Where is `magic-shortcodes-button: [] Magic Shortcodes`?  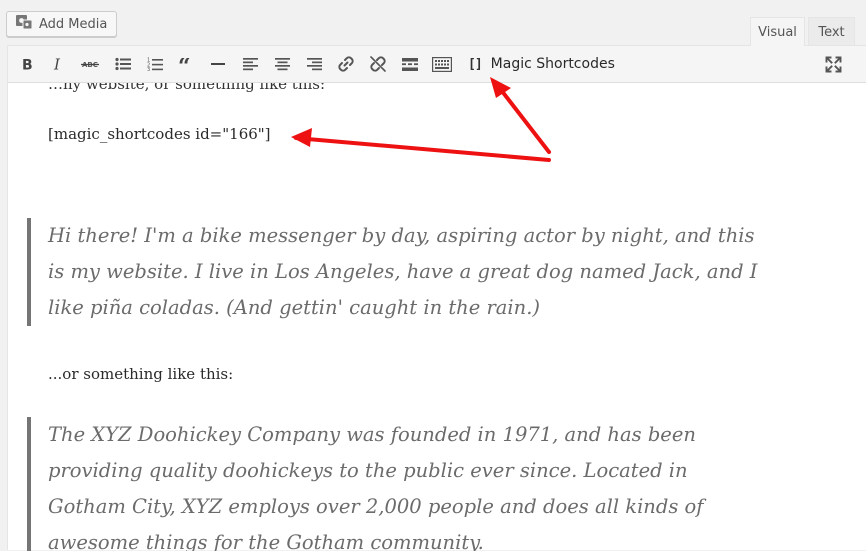 magic-shortcodes-button: [] Magic Shortcodes is located at coordinates (541, 64).